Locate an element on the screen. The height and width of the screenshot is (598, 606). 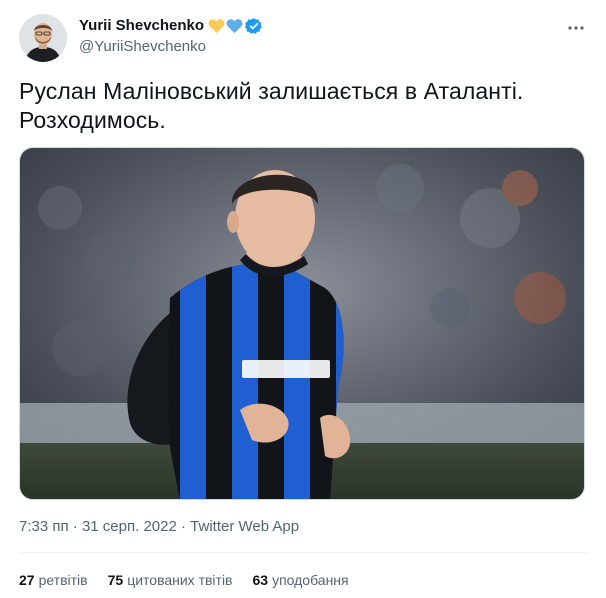
likes-count: 63 is located at coordinates (260, 580).